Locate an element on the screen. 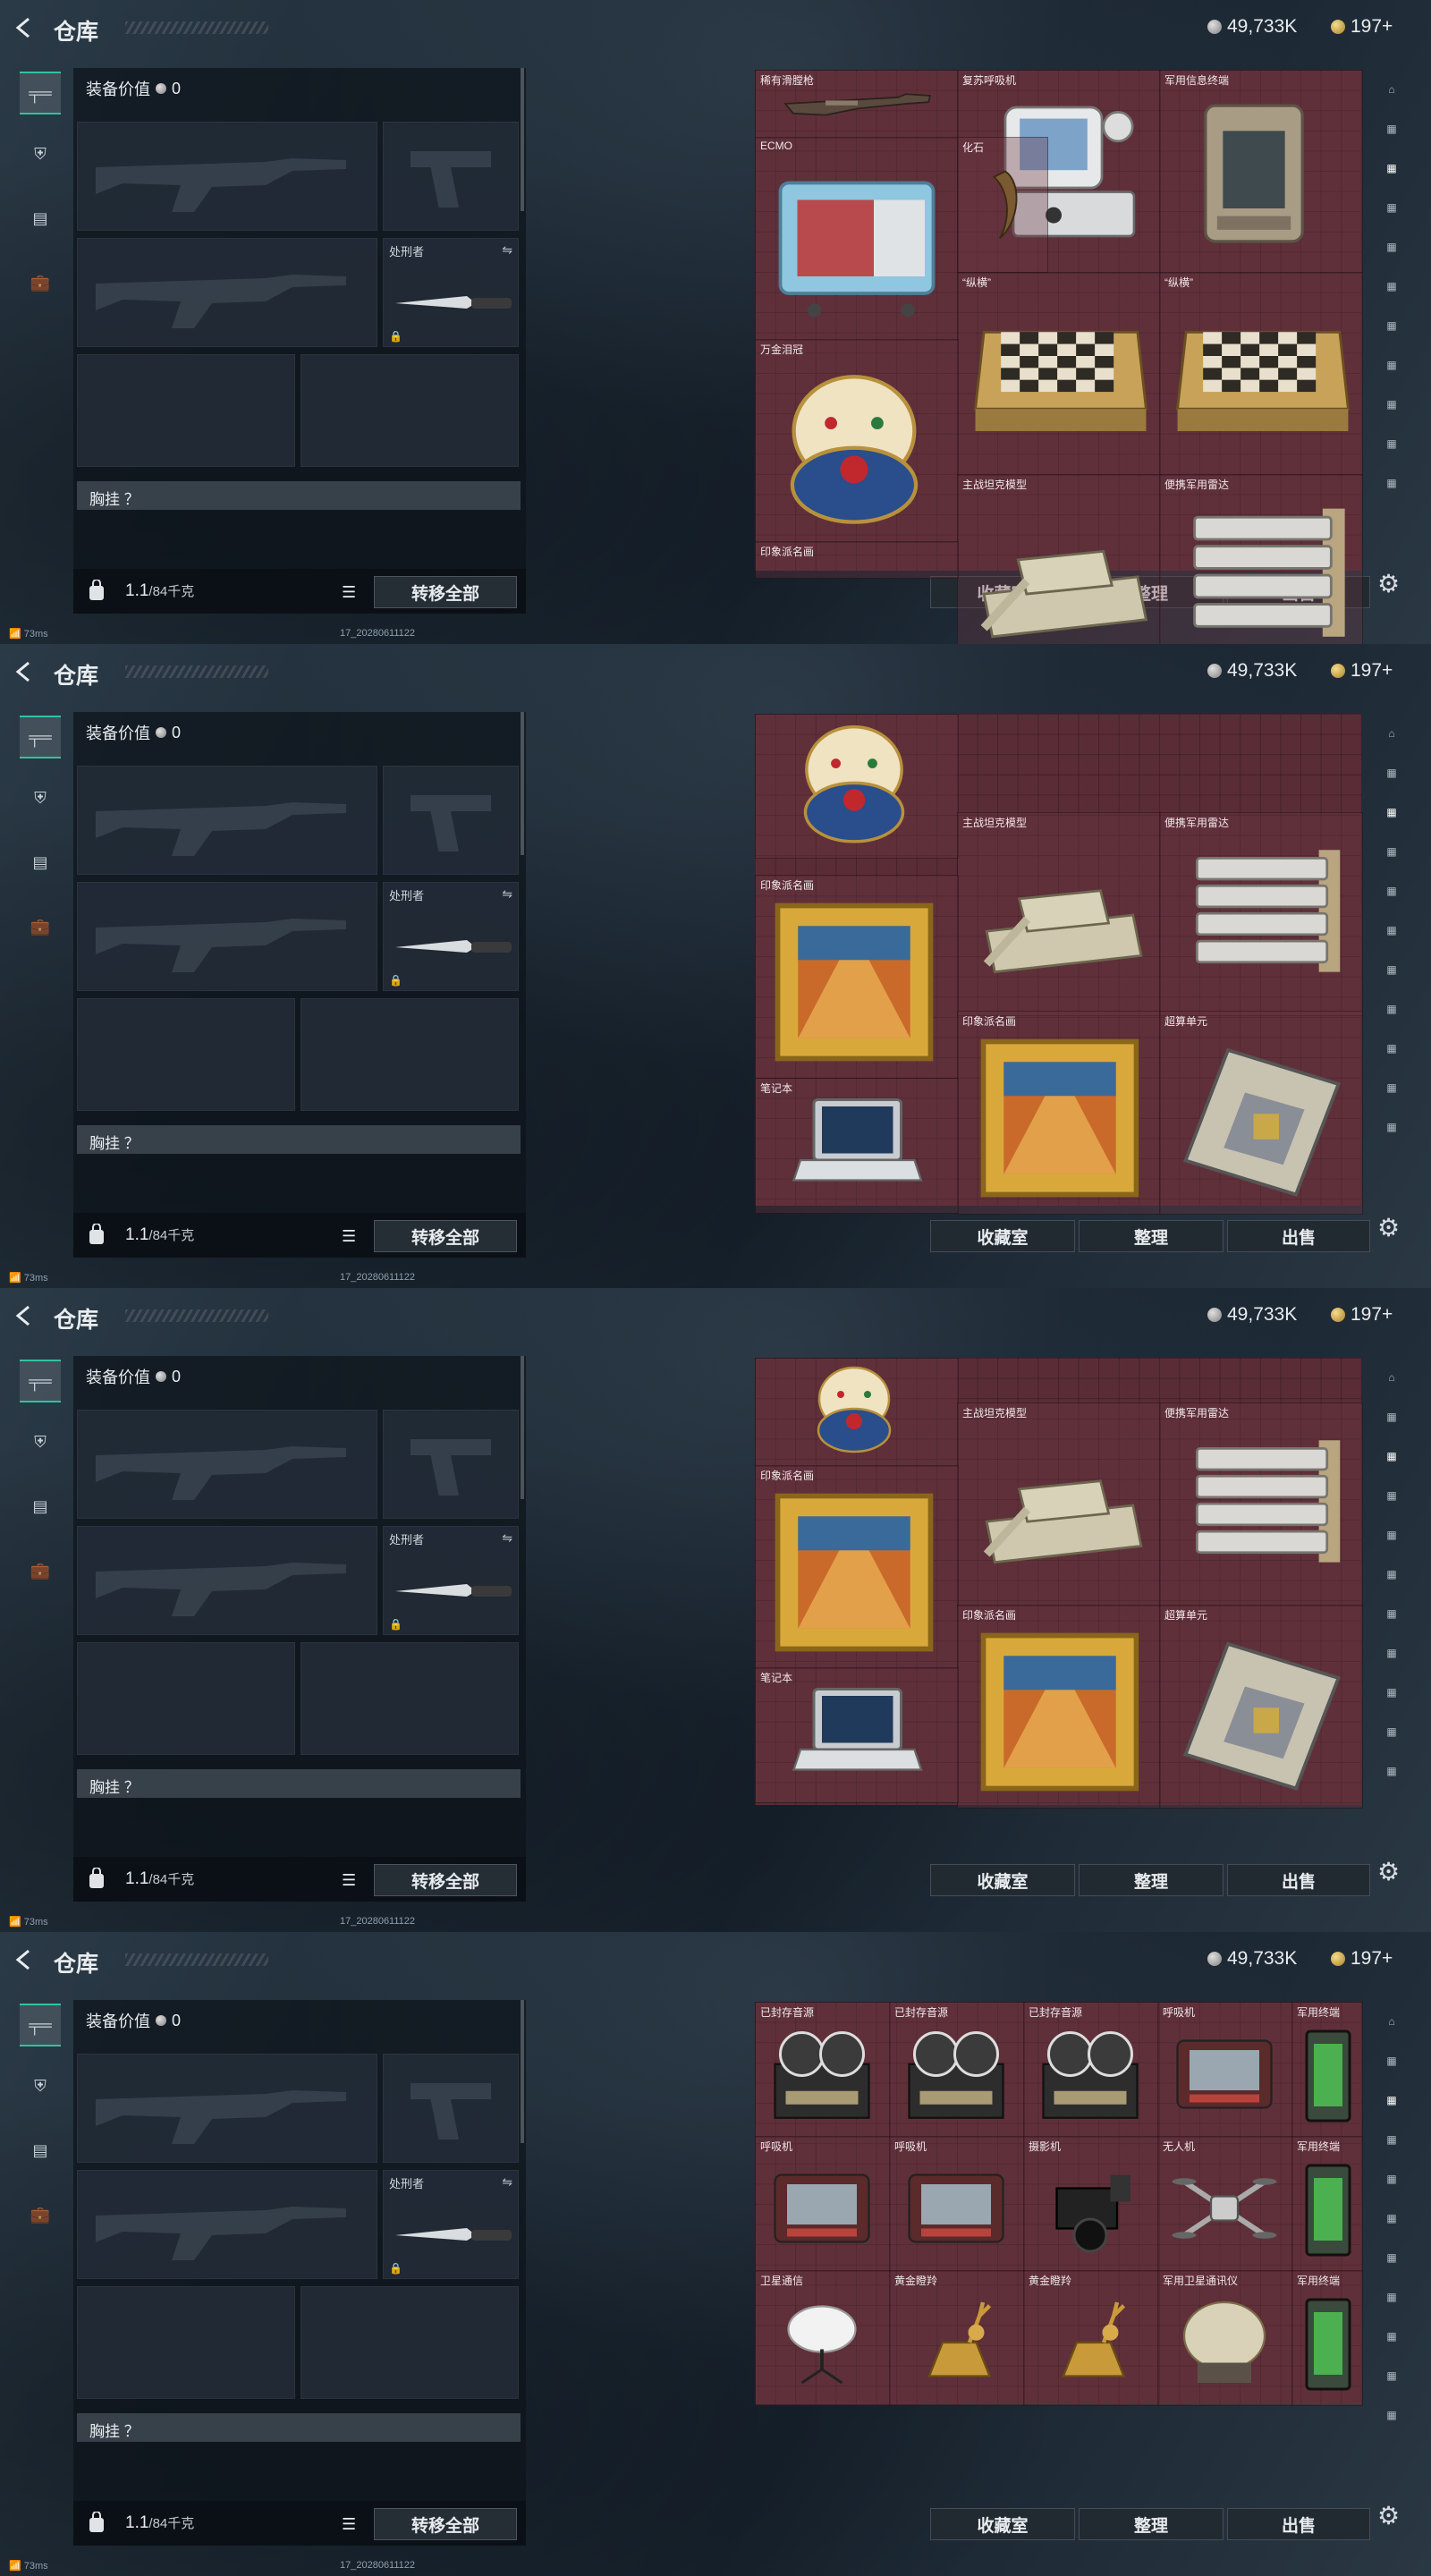 Image resolution: width=1431 pixels, height=2576 pixels. inventory-item: 军用卫星通讯仪 is located at coordinates (1225, 2338).